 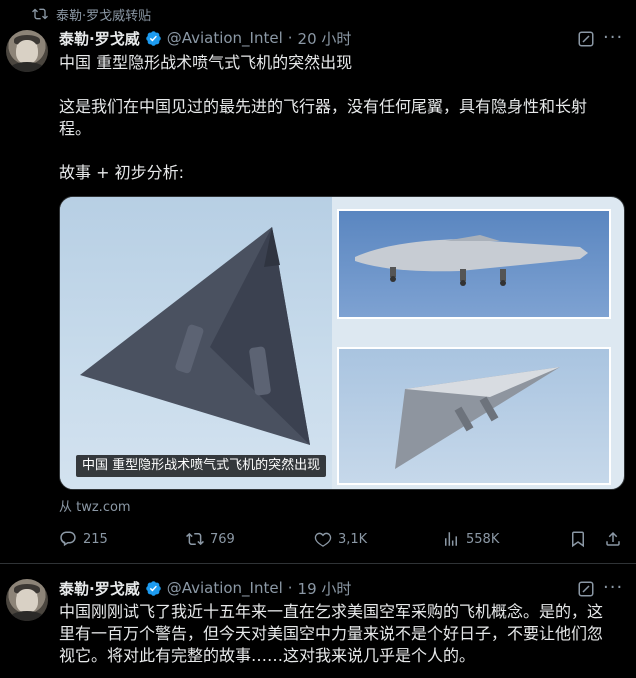 I want to click on share-button, so click(x=613, y=539).